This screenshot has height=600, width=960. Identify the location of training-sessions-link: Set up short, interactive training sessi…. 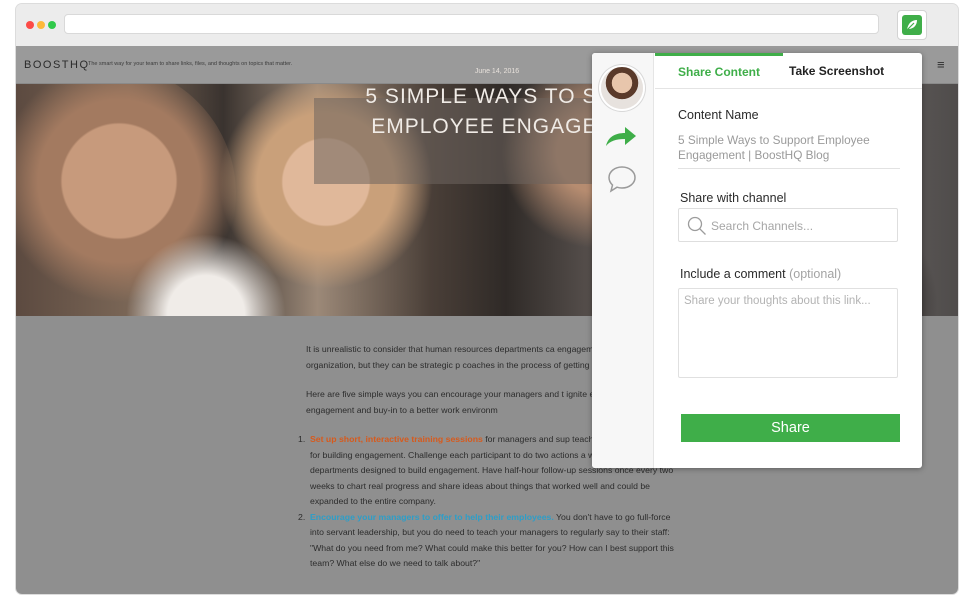
(396, 439).